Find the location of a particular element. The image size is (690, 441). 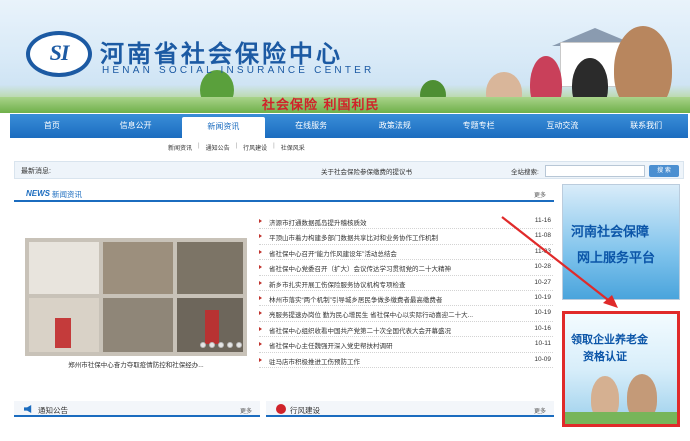

news-item-title: 林州市落实“两个机制”引导城乡居民争做多缴费者最高缴费者 is located at coordinates (384, 299).